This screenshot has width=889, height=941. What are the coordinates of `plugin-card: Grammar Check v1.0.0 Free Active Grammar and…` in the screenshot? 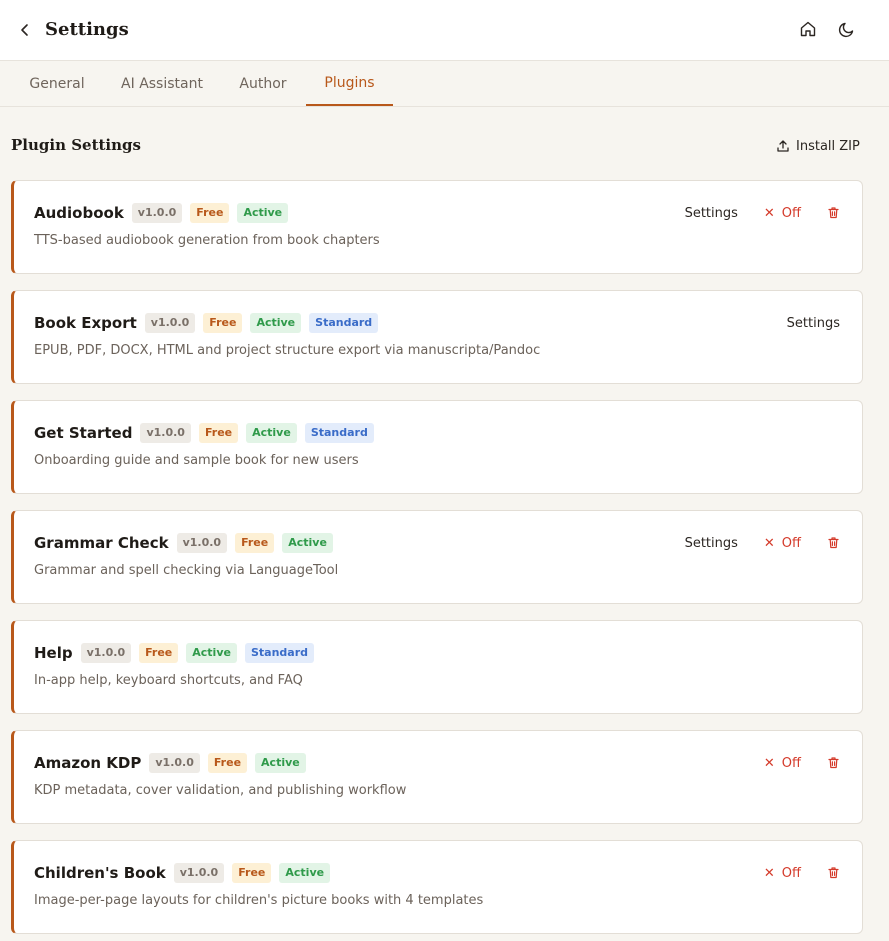 It's located at (437, 557).